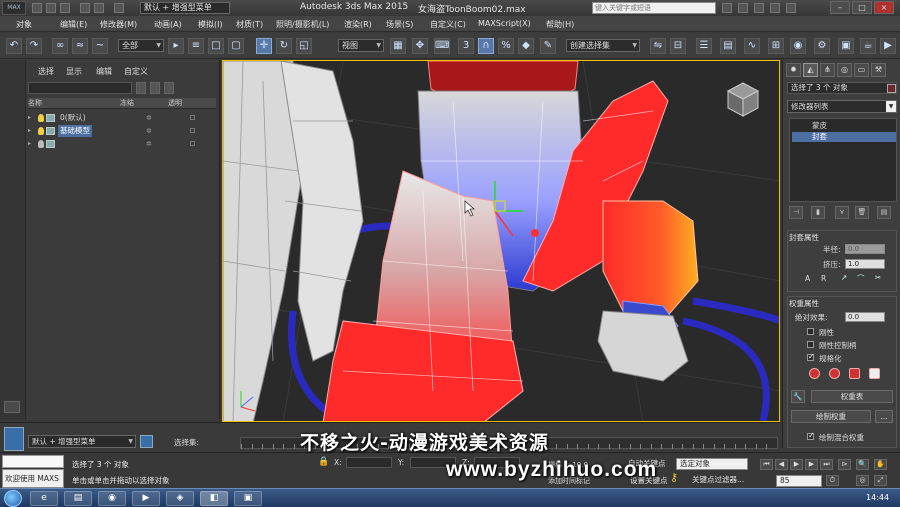 The height and width of the screenshot is (507, 900). I want to click on menu-customize: 自定义(C), so click(448, 24).